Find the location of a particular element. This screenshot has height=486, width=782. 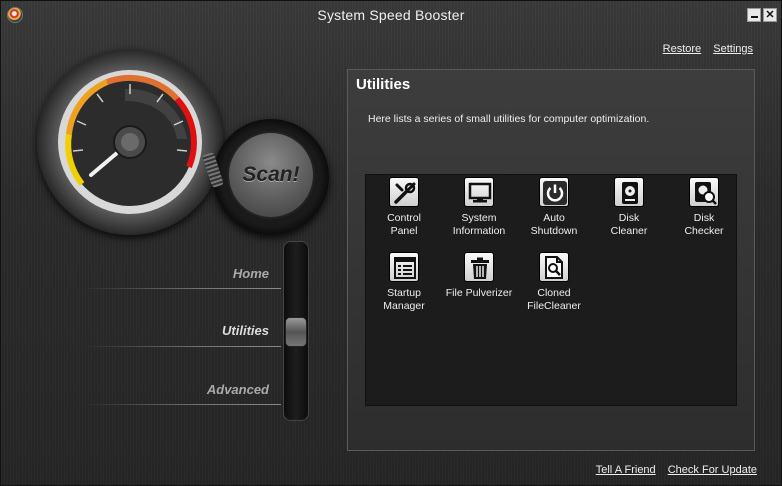

utility-label: Startup Manager is located at coordinates (404, 299).